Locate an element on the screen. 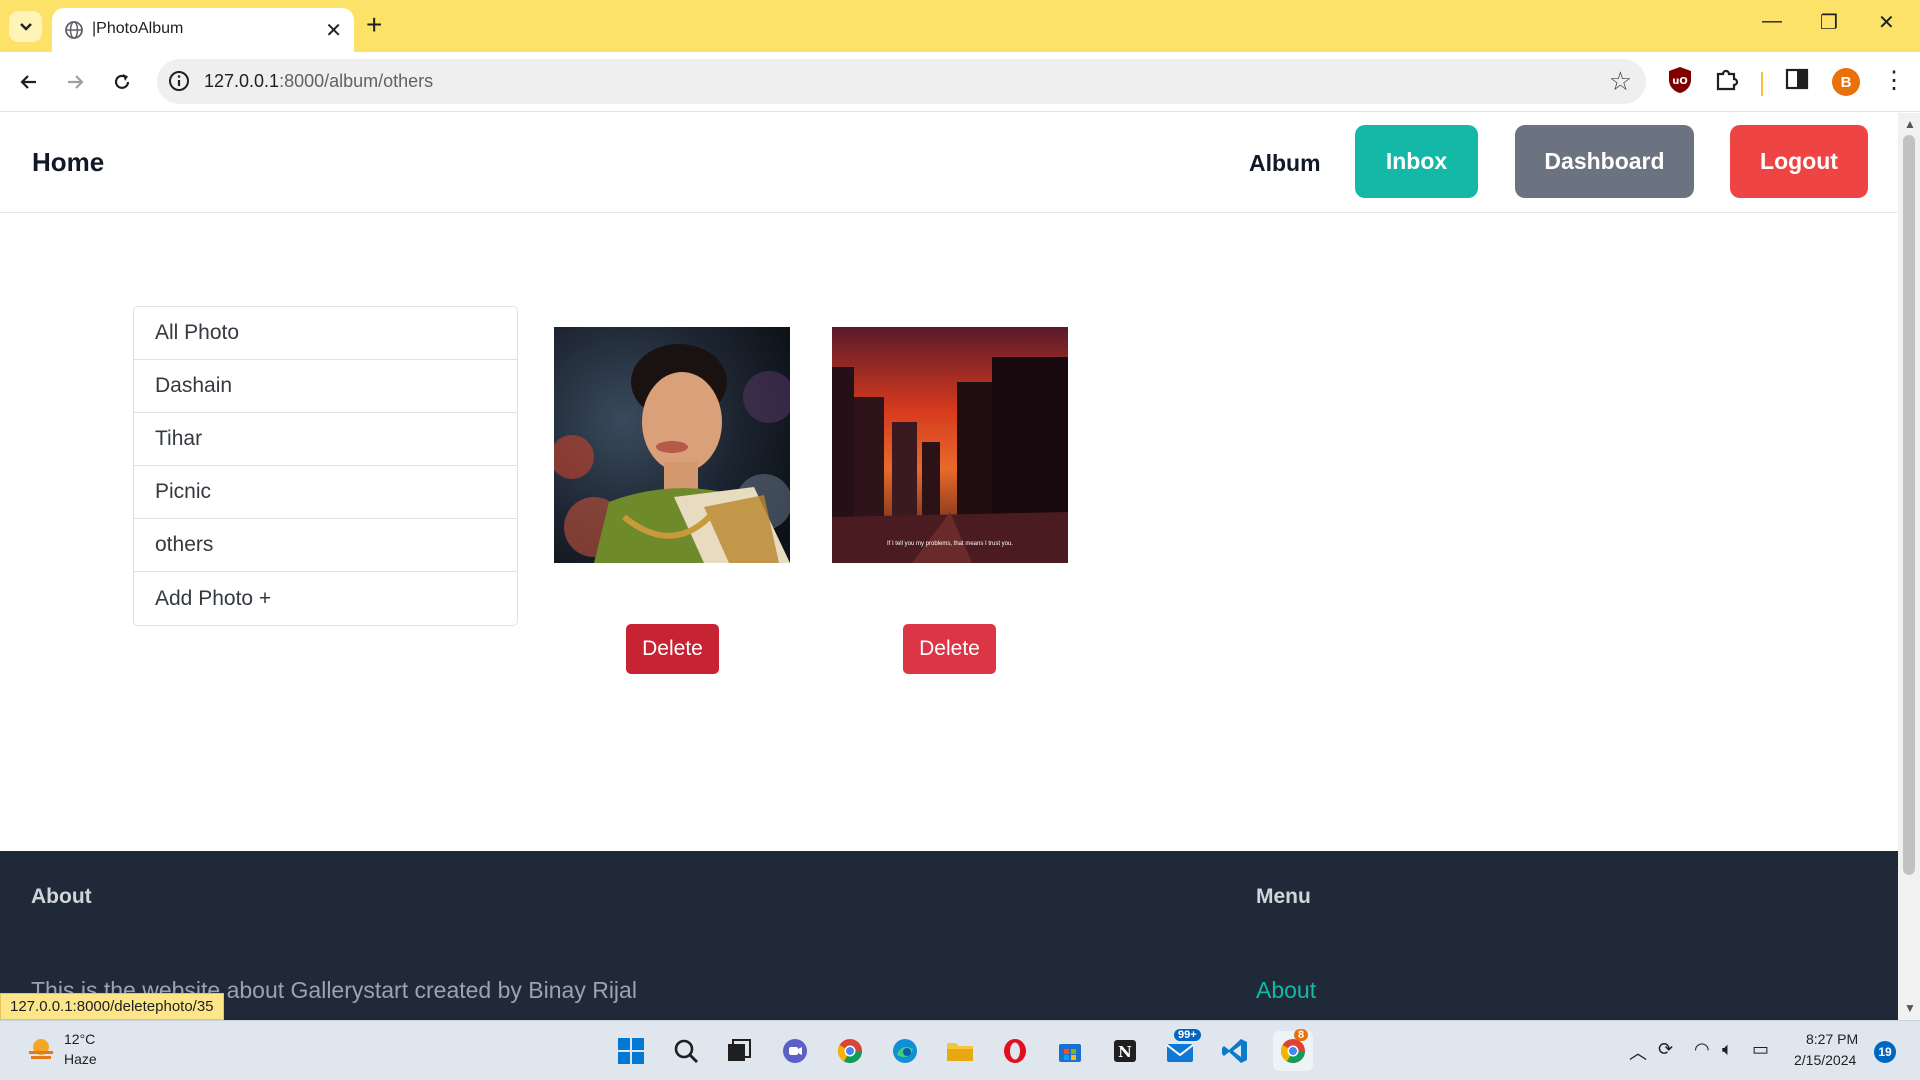 The height and width of the screenshot is (1080, 1920). edge-icon is located at coordinates (905, 1051).